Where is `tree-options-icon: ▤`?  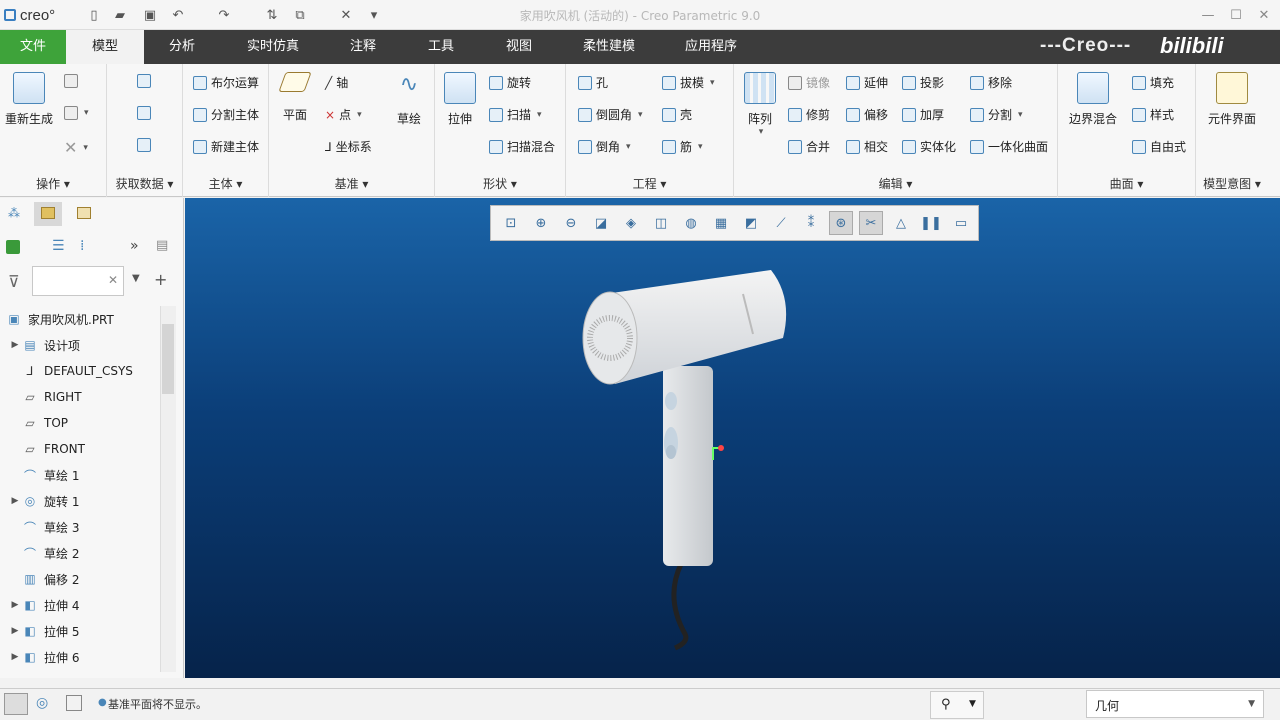 tree-options-icon: ▤ is located at coordinates (162, 245).